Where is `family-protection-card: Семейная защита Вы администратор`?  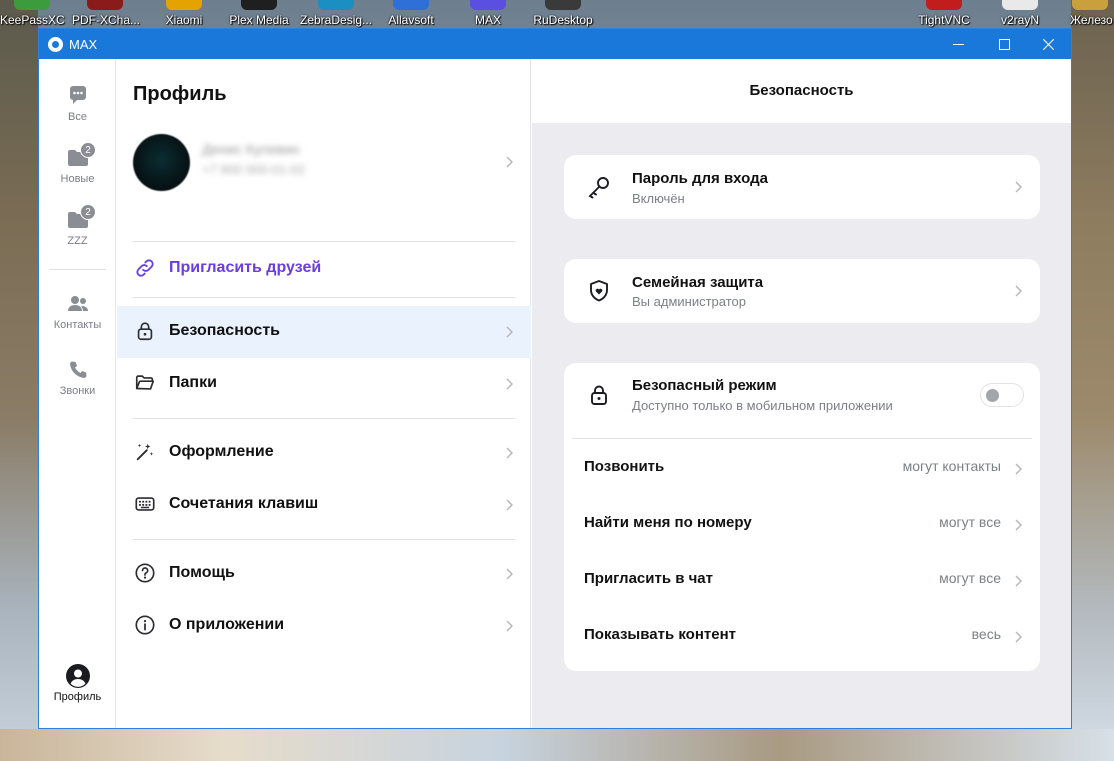
family-protection-card: Семейная защита Вы администратор is located at coordinates (802, 291).